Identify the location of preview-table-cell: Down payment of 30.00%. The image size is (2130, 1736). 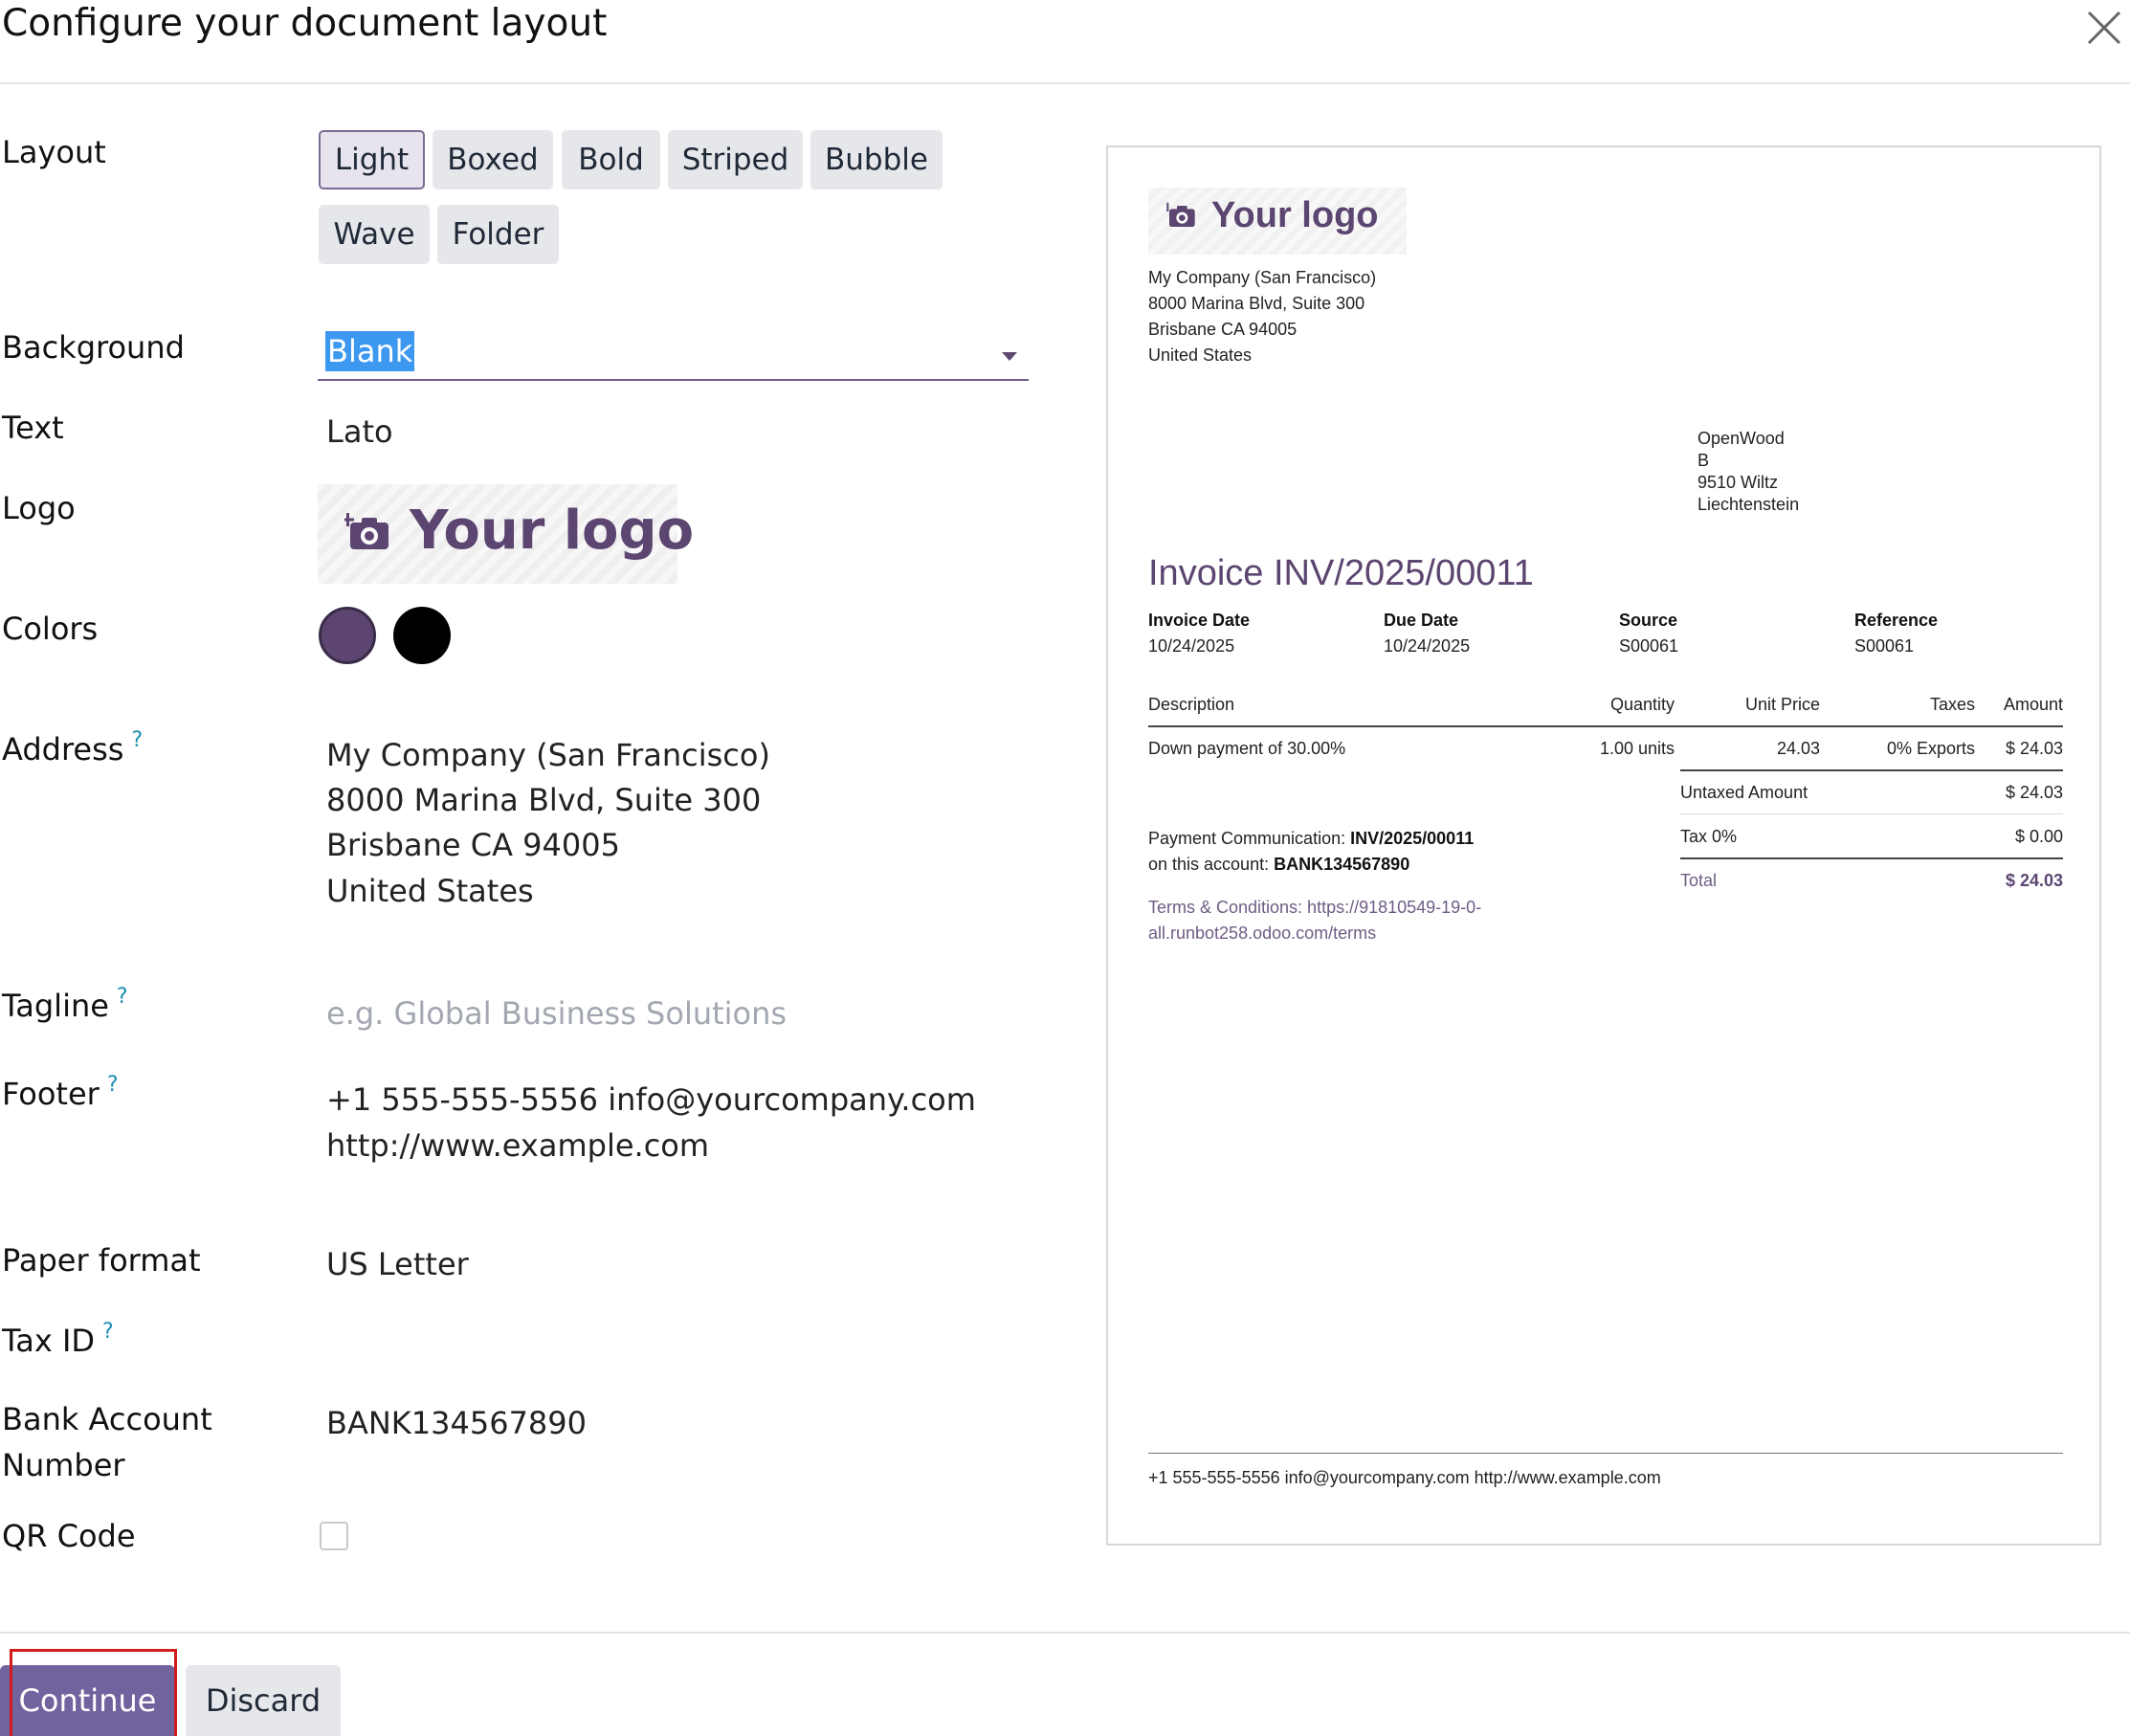
(1247, 748).